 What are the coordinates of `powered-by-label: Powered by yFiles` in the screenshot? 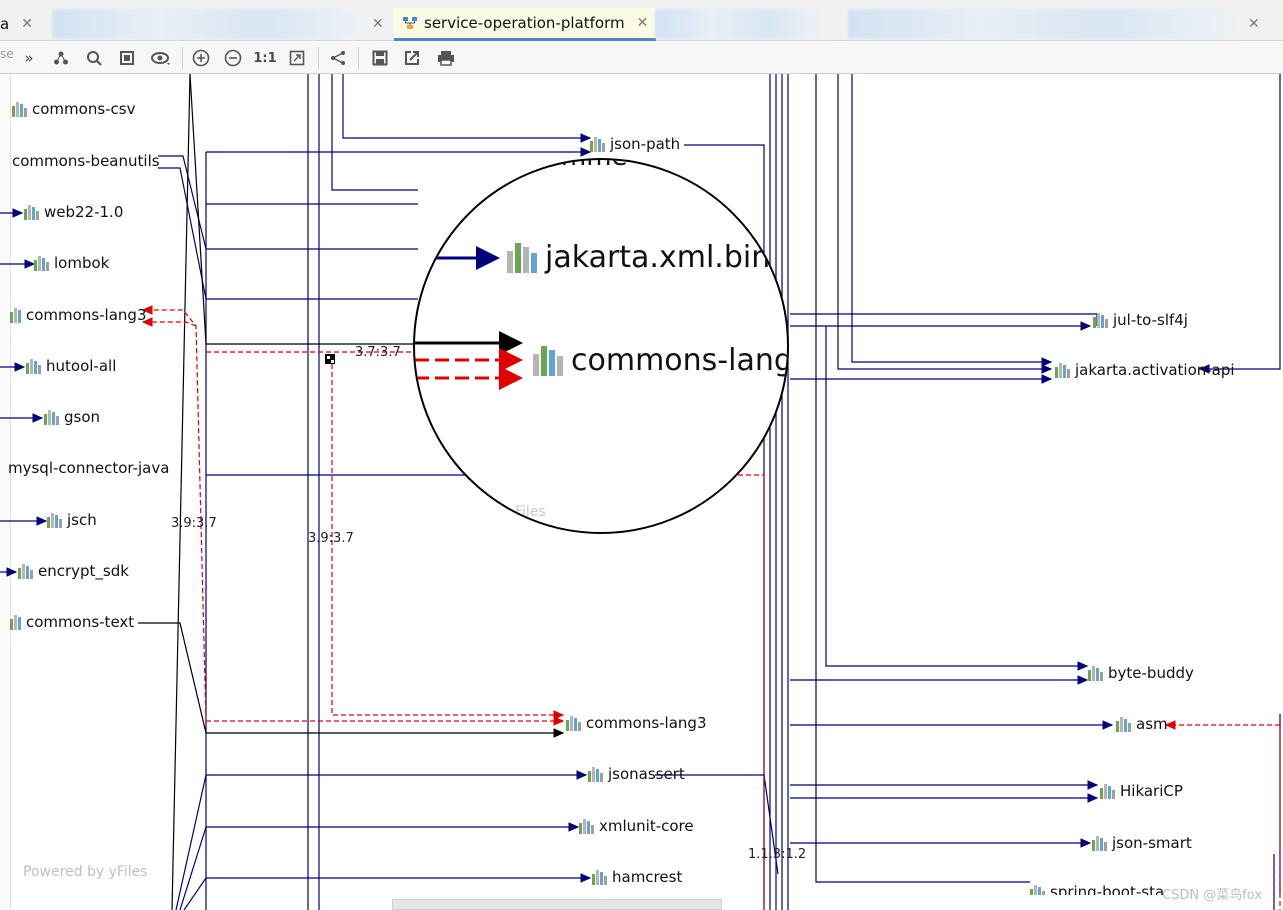 It's located at (85, 872).